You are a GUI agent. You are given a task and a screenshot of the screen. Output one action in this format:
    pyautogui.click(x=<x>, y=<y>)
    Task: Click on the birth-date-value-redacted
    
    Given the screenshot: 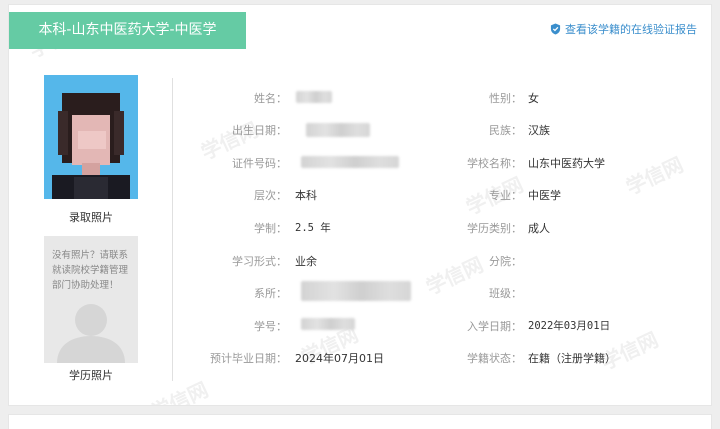 What is the action you would take?
    pyautogui.click(x=338, y=130)
    